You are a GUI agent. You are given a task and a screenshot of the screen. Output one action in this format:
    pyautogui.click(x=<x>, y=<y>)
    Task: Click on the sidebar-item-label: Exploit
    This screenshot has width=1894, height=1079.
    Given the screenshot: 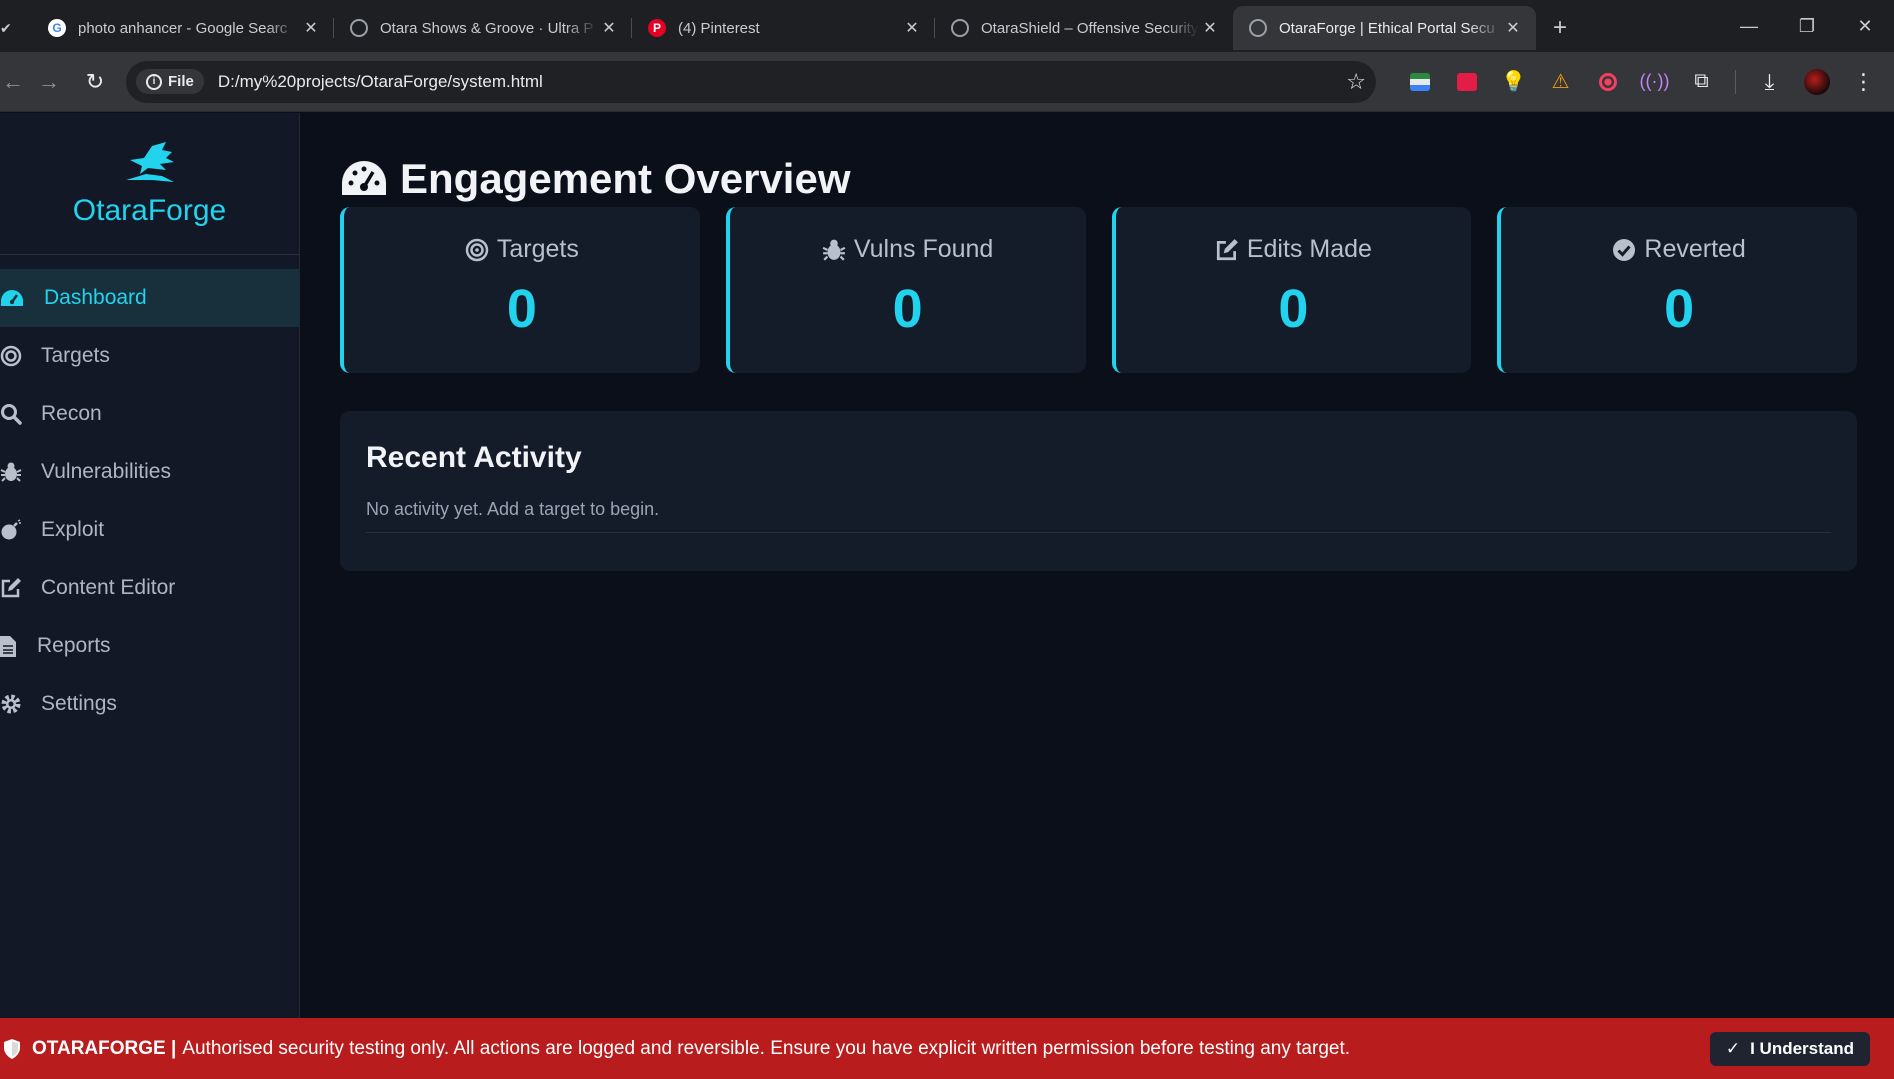 What is the action you would take?
    pyautogui.click(x=73, y=529)
    